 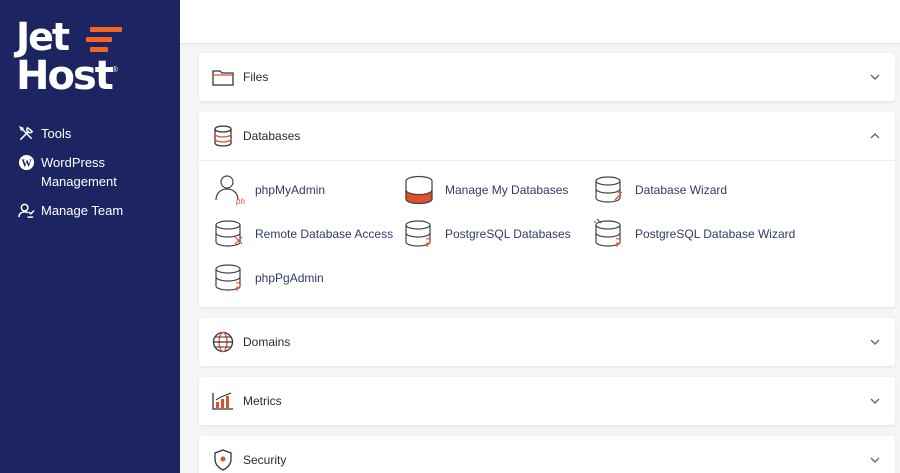 What do you see at coordinates (507, 190) in the screenshot?
I see `app-label: Manage My Databases` at bounding box center [507, 190].